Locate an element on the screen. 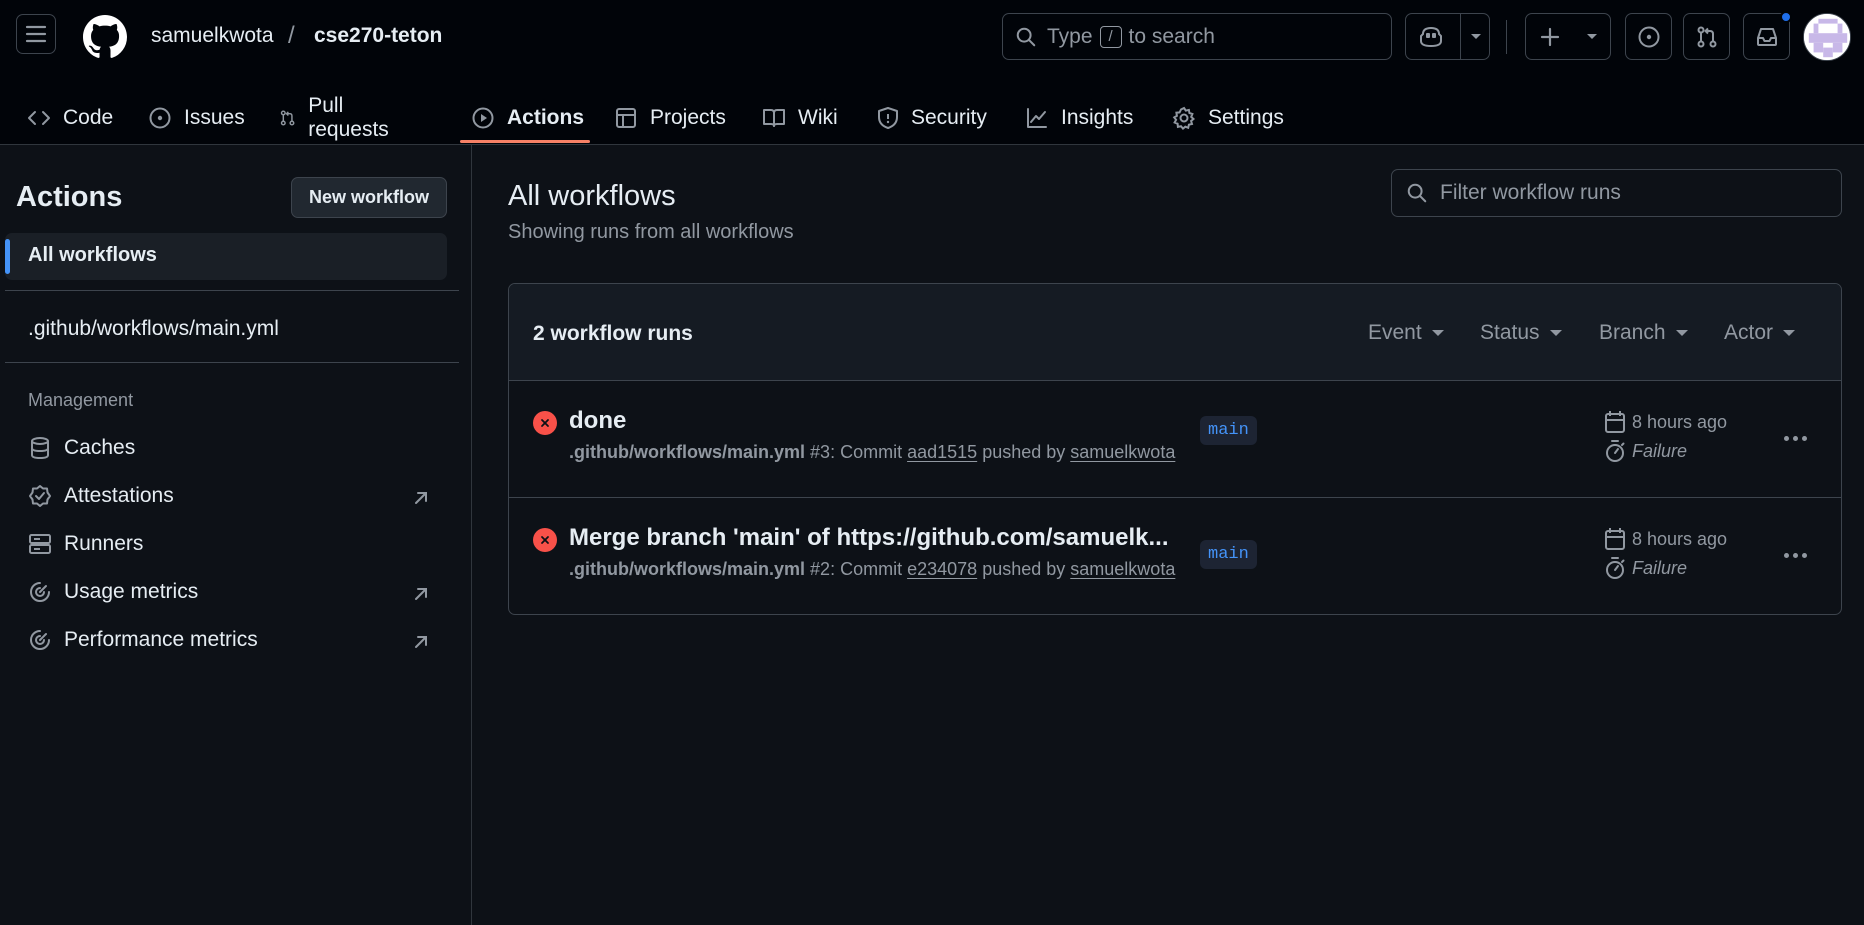  filter-label: Branch is located at coordinates (1632, 332).